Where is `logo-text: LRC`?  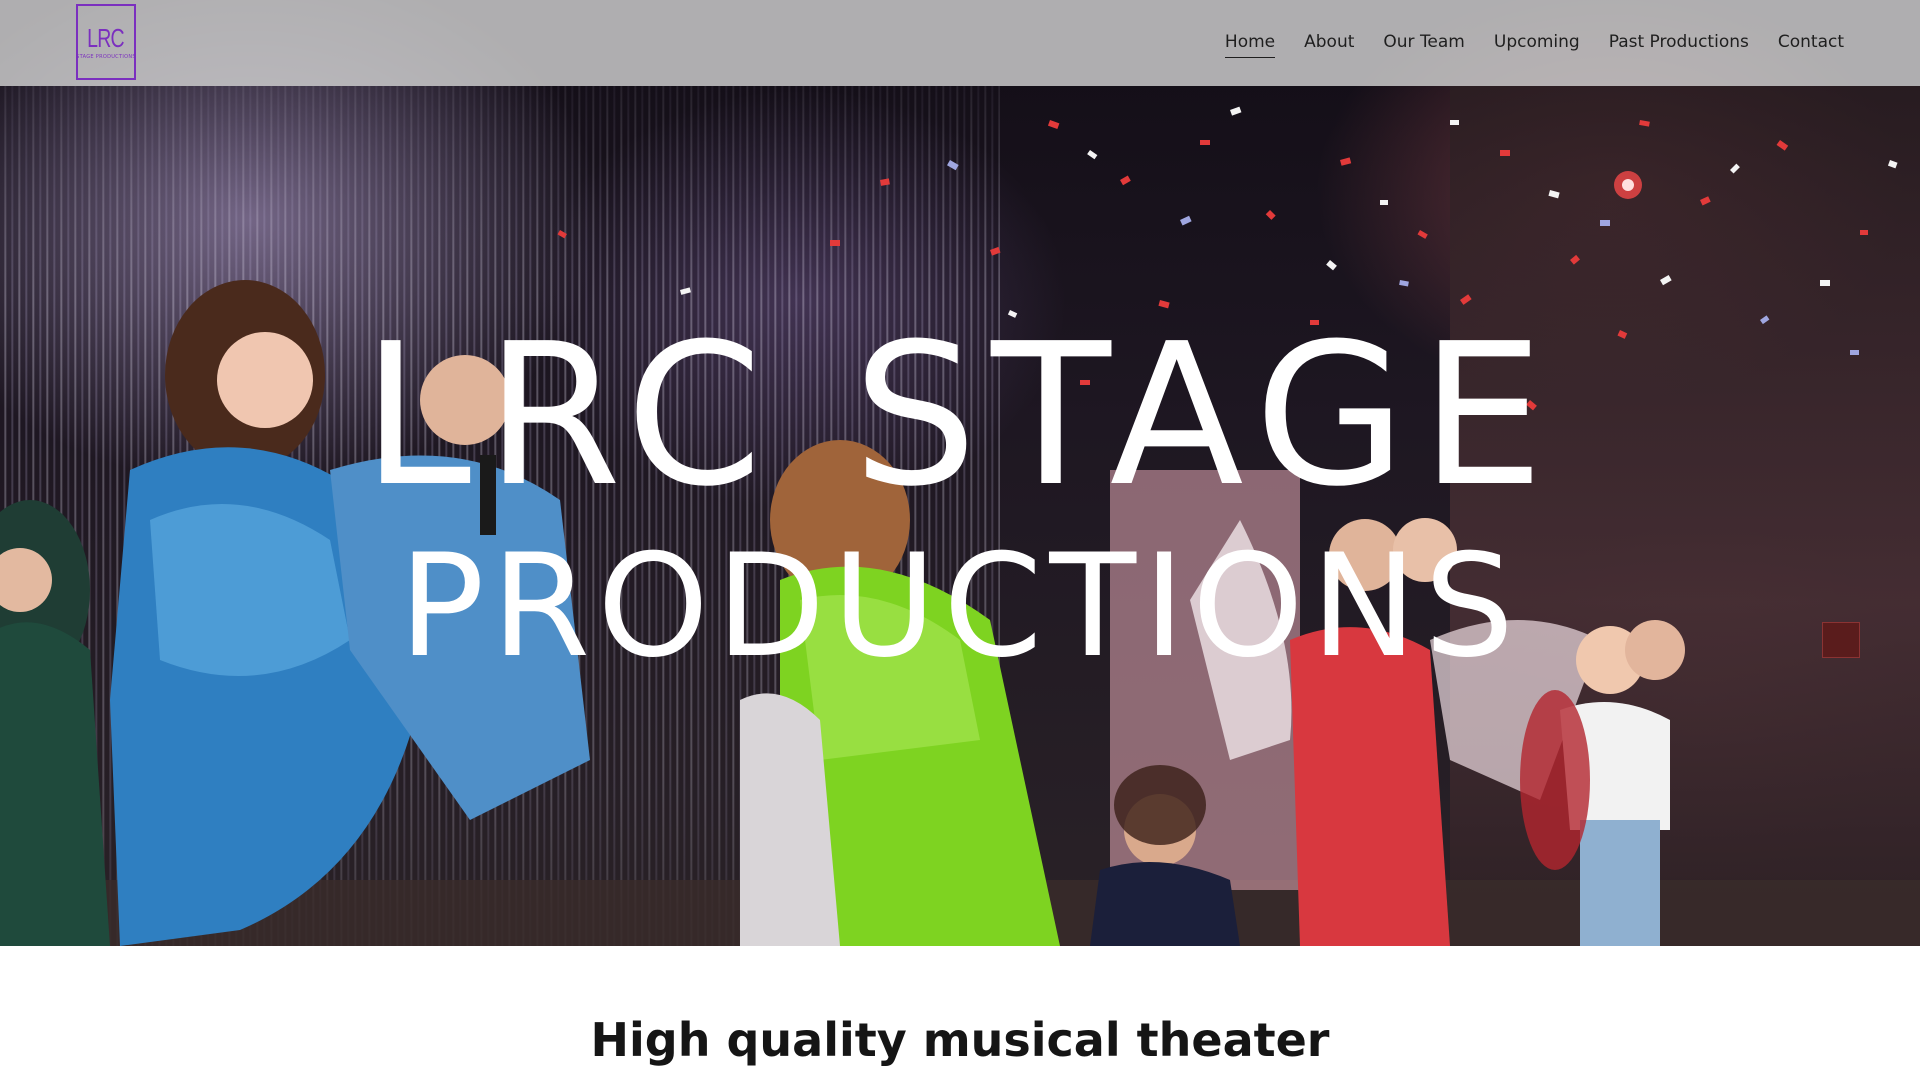
logo-text: LRC is located at coordinates (106, 37).